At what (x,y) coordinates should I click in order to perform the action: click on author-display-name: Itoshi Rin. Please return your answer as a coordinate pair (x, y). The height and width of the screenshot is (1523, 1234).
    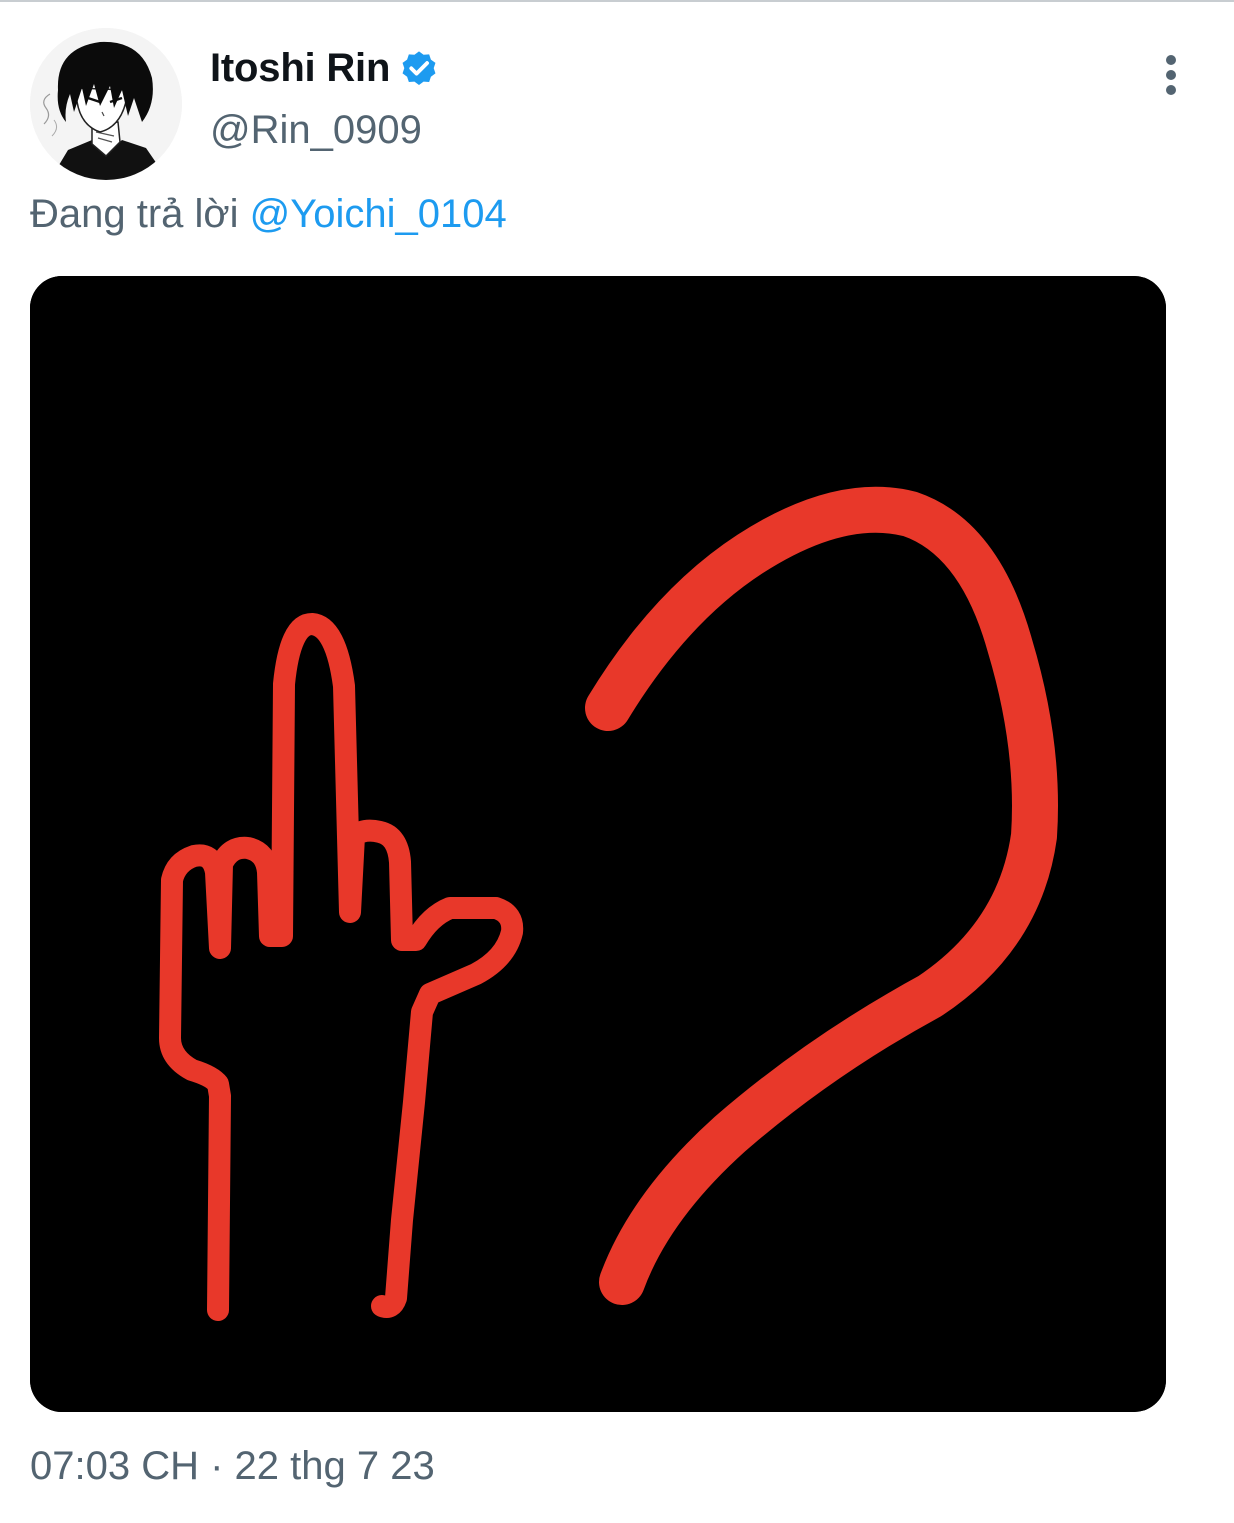
    Looking at the image, I should click on (300, 68).